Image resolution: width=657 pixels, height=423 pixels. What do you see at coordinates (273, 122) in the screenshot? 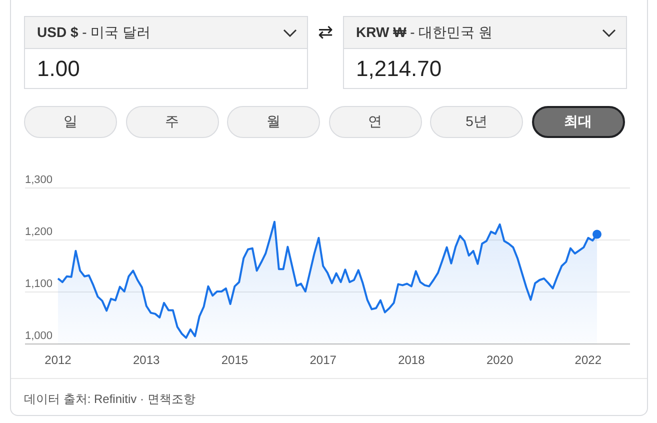
I see `range-button: 월` at bounding box center [273, 122].